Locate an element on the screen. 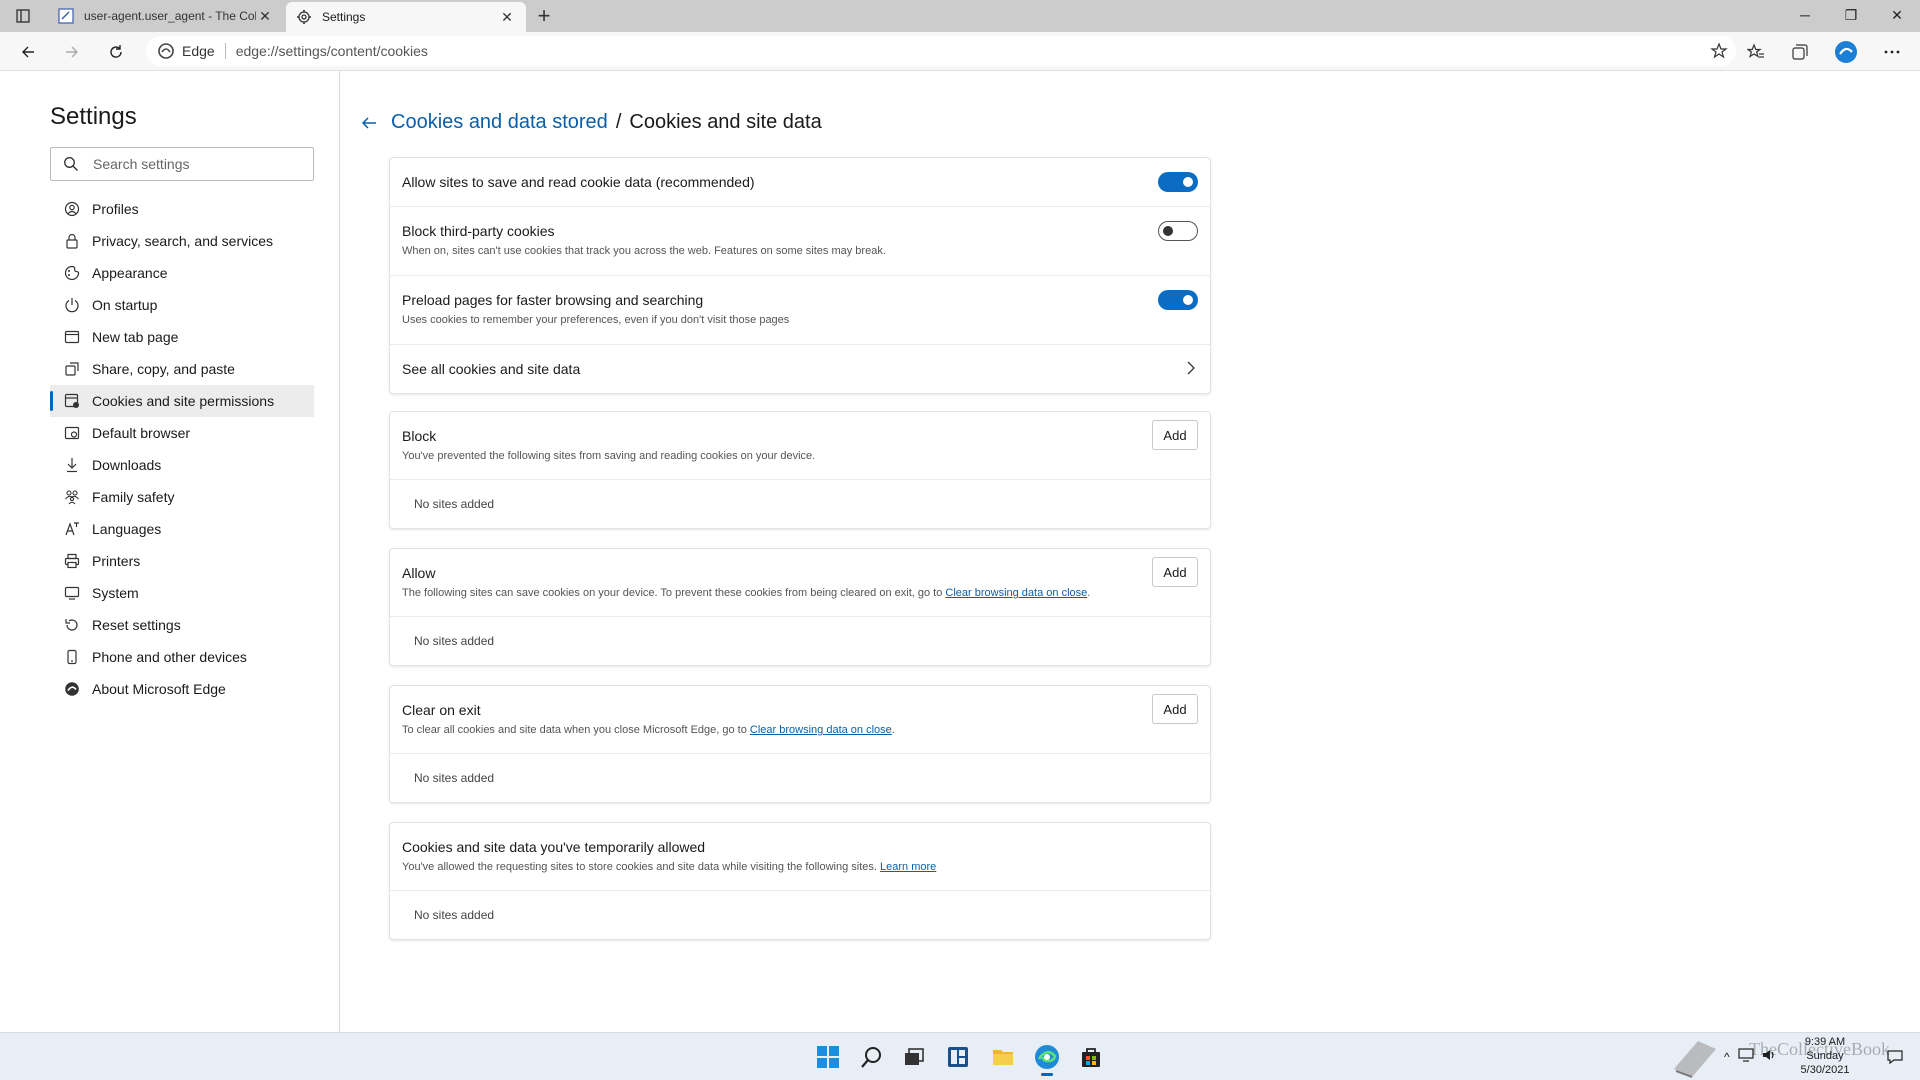 This screenshot has width=1920, height=1080. sidebar-item-label: New tab page is located at coordinates (135, 337).